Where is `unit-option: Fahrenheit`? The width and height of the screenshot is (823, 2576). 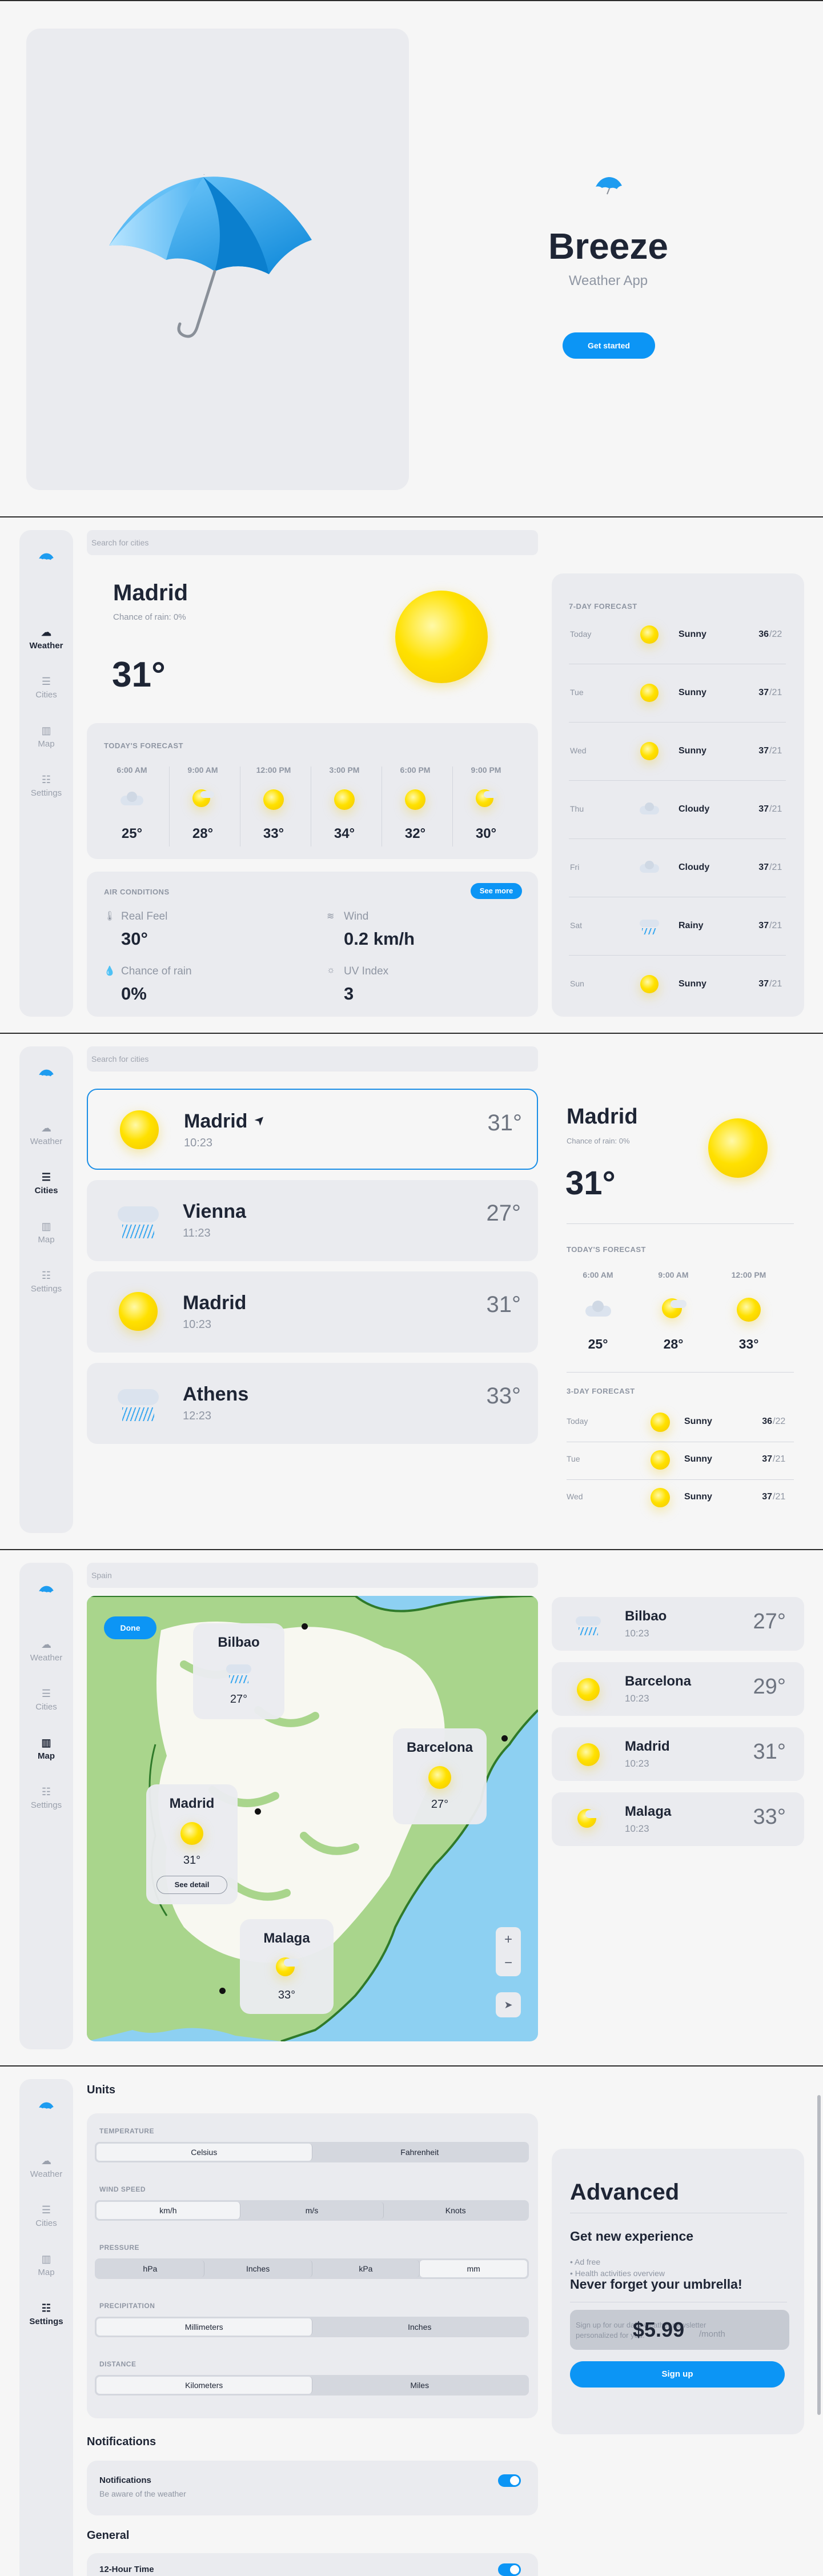 unit-option: Fahrenheit is located at coordinates (420, 2152).